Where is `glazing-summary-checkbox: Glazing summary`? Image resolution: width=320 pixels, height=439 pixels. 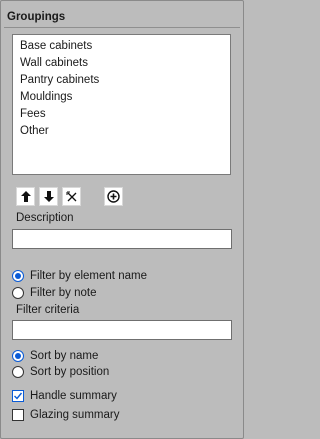 glazing-summary-checkbox: Glazing summary is located at coordinates (65, 415).